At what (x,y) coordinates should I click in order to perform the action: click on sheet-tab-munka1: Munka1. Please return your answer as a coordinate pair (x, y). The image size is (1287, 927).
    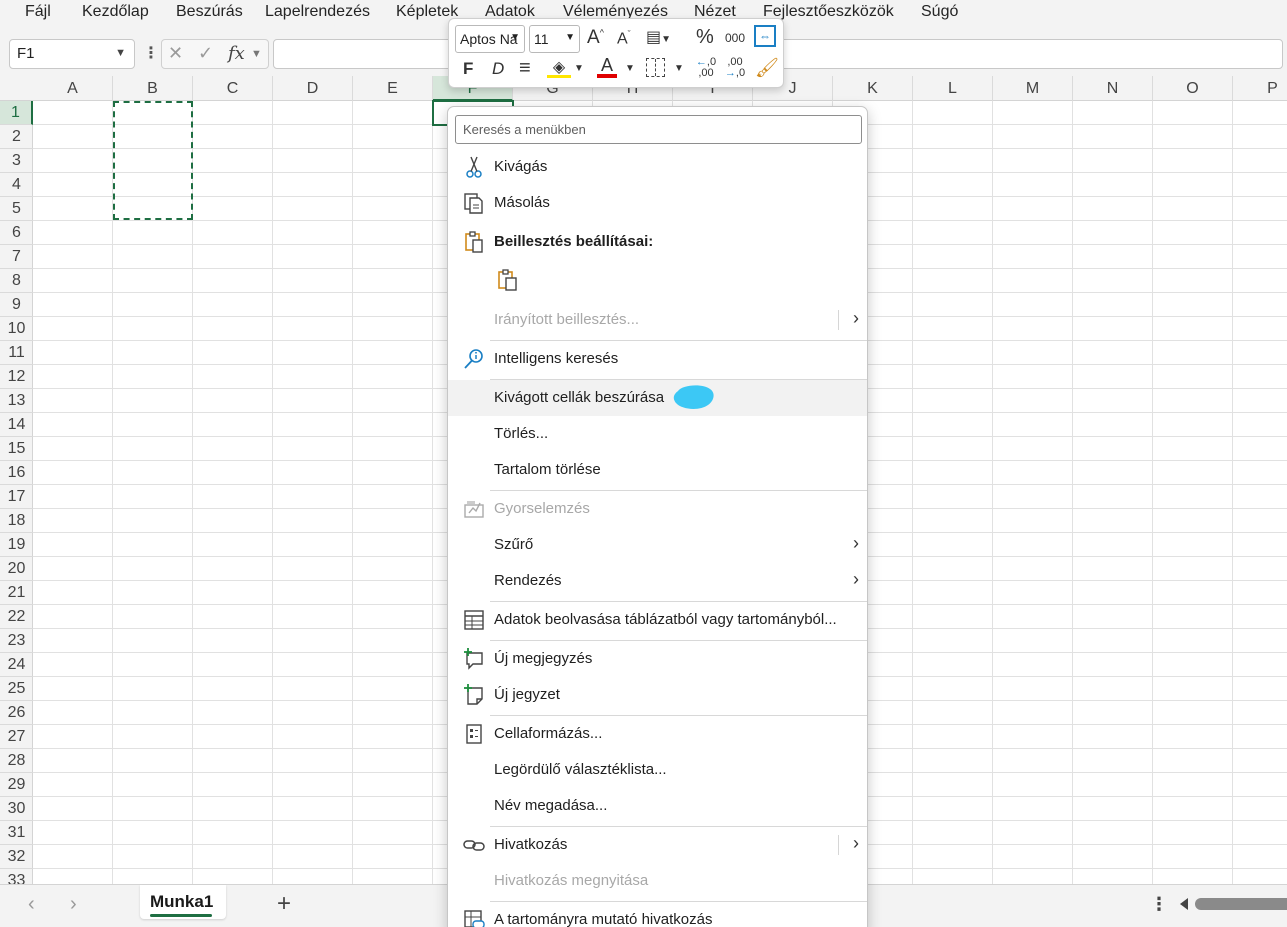
    Looking at the image, I should click on (183, 902).